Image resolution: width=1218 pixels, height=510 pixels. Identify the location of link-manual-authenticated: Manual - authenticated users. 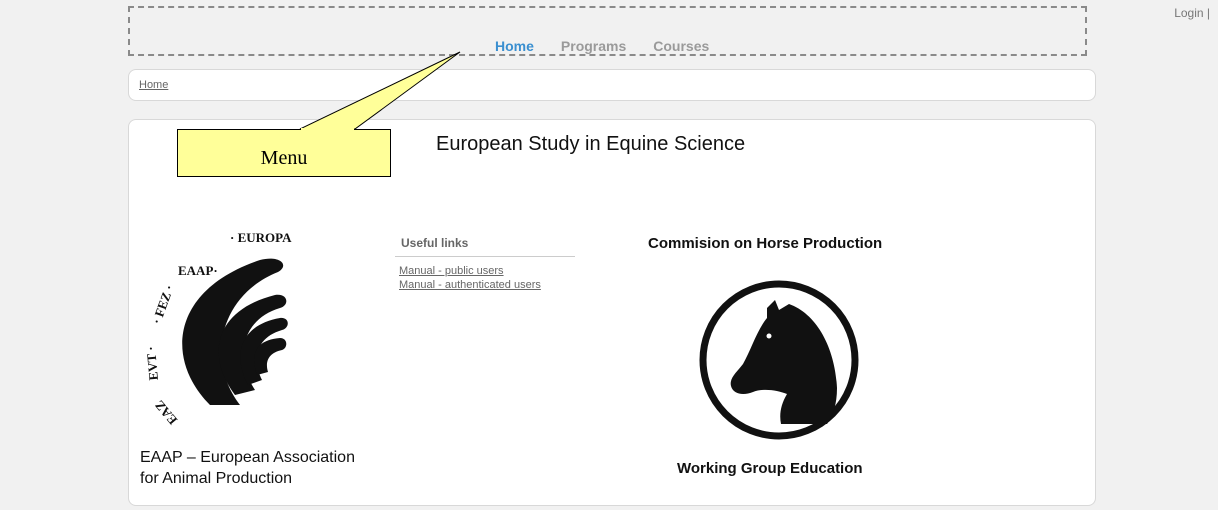
(487, 285).